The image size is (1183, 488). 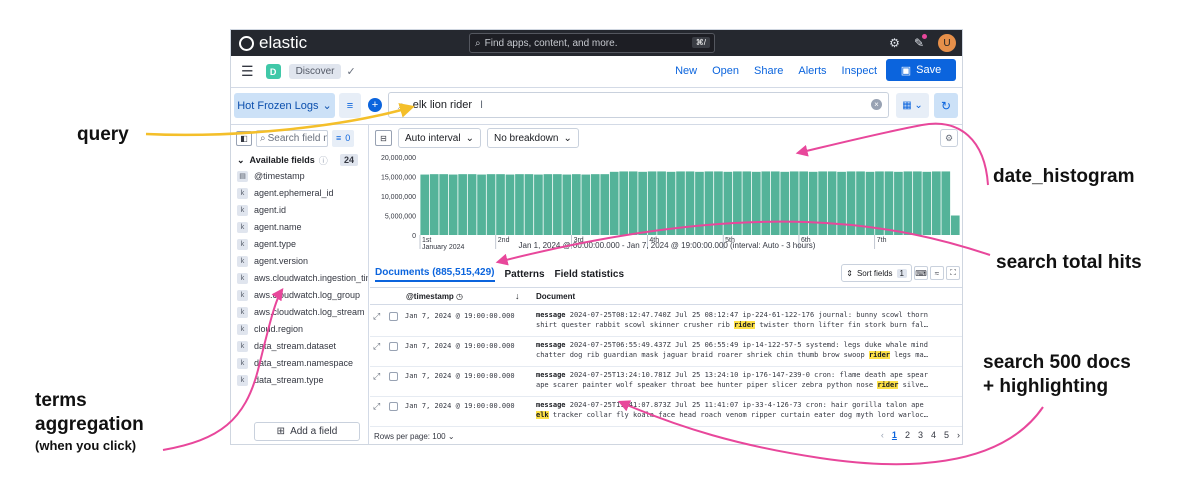 What do you see at coordinates (912, 105) in the screenshot?
I see `date-picker-button: ▦ ⌄` at bounding box center [912, 105].